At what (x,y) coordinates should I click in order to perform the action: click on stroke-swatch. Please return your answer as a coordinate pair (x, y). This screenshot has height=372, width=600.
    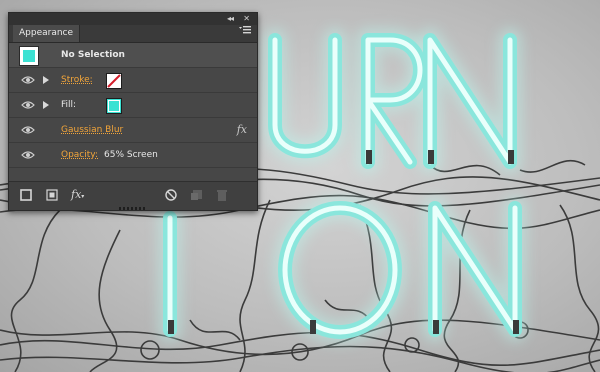
    Looking at the image, I should click on (114, 81).